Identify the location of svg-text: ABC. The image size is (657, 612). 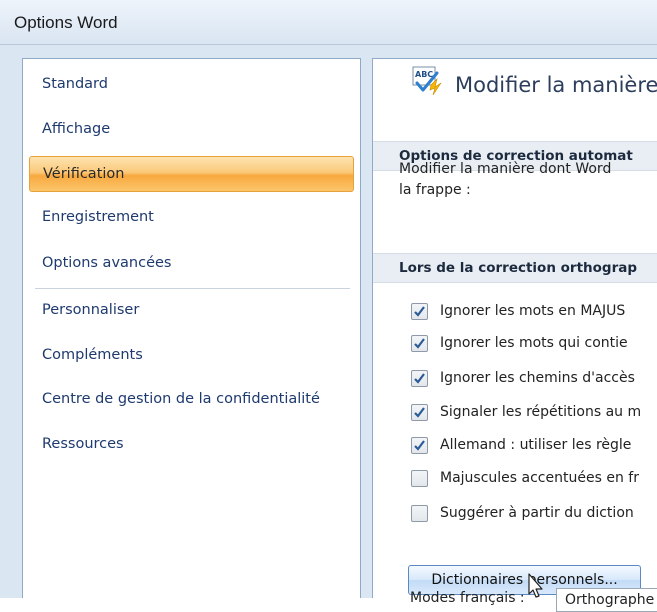
(424, 74).